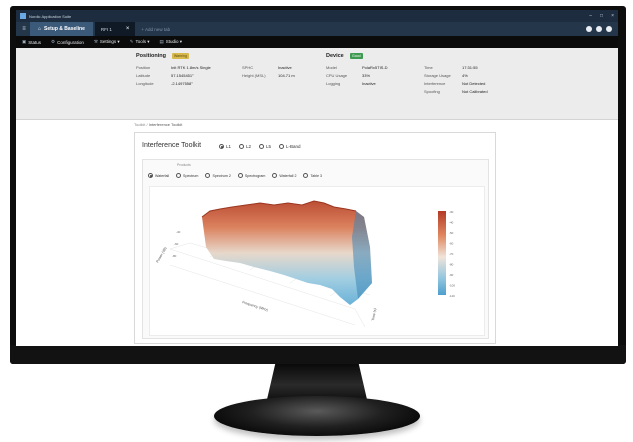 Image resolution: width=633 pixels, height=442 pixels. Describe the element at coordinates (229, 146) in the screenshot. I see `band-l1-label: L1` at that location.